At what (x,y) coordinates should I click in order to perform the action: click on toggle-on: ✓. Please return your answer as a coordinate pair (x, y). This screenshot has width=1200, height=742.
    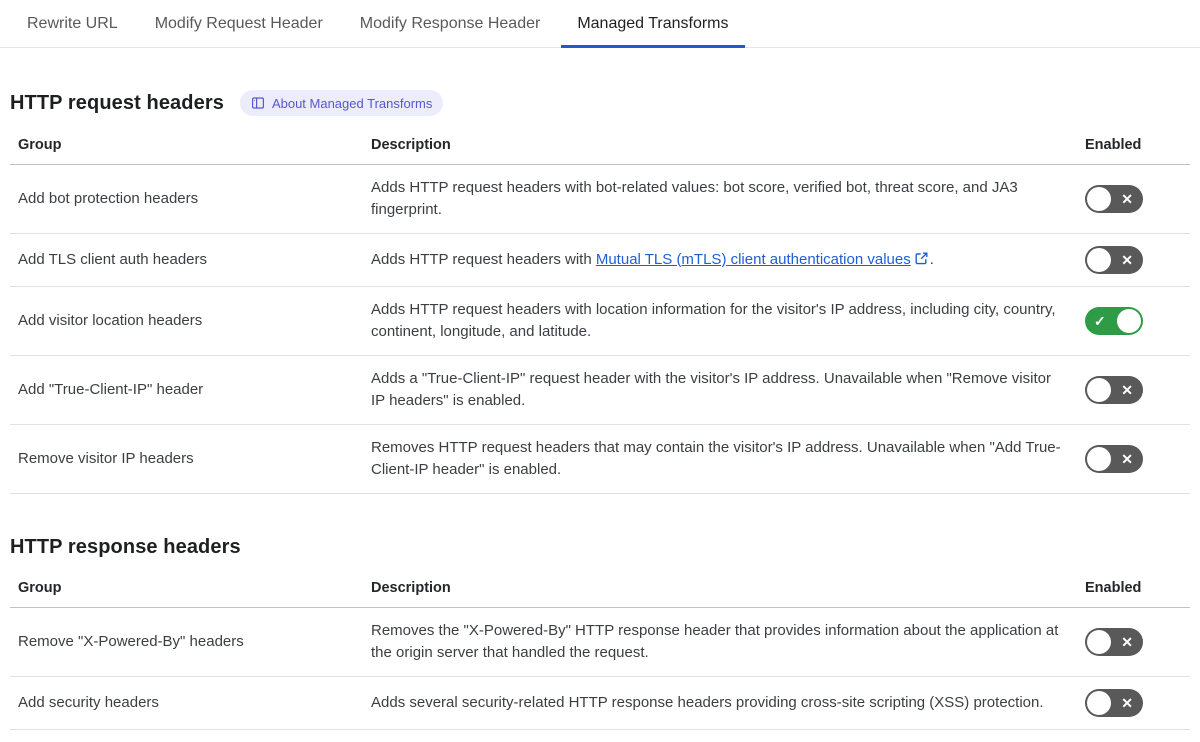
    Looking at the image, I should click on (1114, 321).